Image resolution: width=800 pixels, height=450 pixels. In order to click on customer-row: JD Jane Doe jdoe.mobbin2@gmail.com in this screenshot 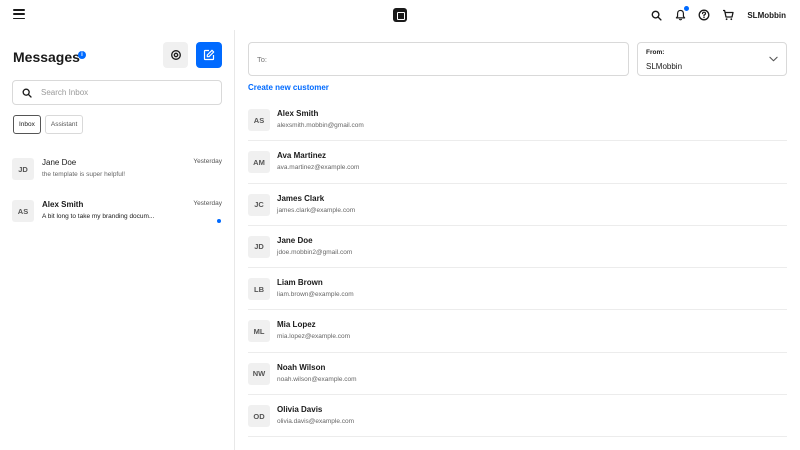, I will do `click(517, 247)`.